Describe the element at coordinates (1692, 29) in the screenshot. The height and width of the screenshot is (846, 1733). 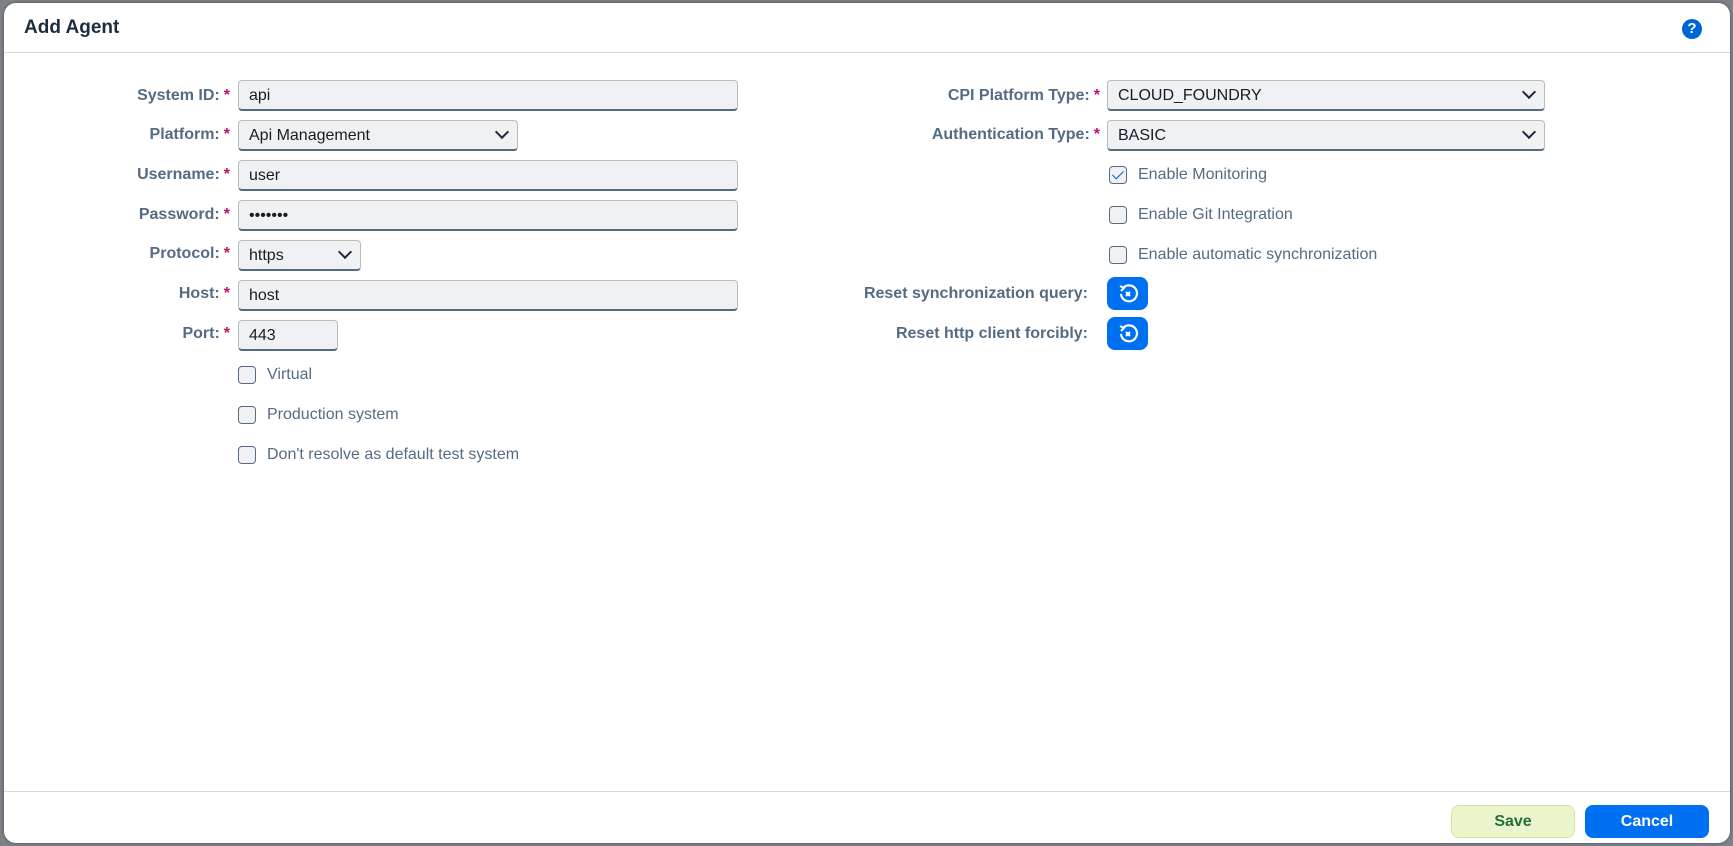
I see `help-icon: ?` at that location.